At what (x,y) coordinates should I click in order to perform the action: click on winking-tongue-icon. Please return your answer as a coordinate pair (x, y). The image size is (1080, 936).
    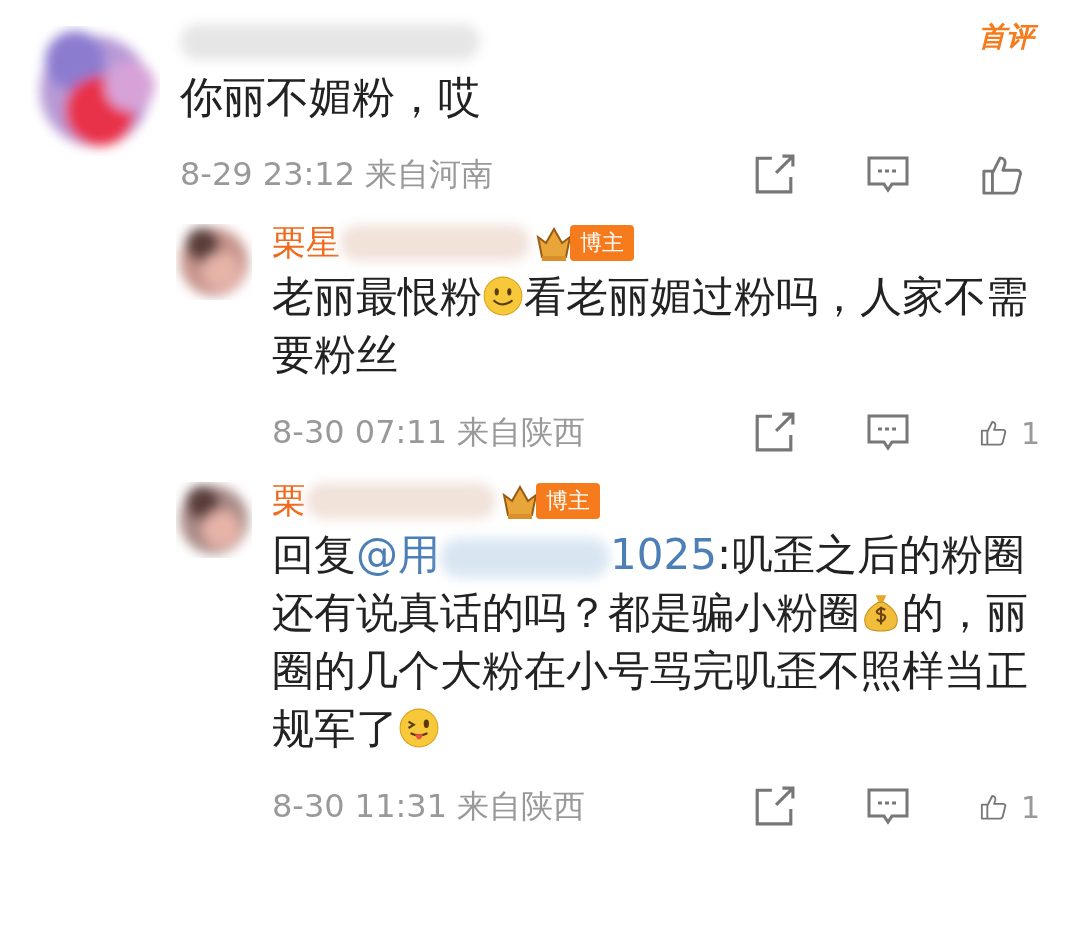
    Looking at the image, I should click on (419, 728).